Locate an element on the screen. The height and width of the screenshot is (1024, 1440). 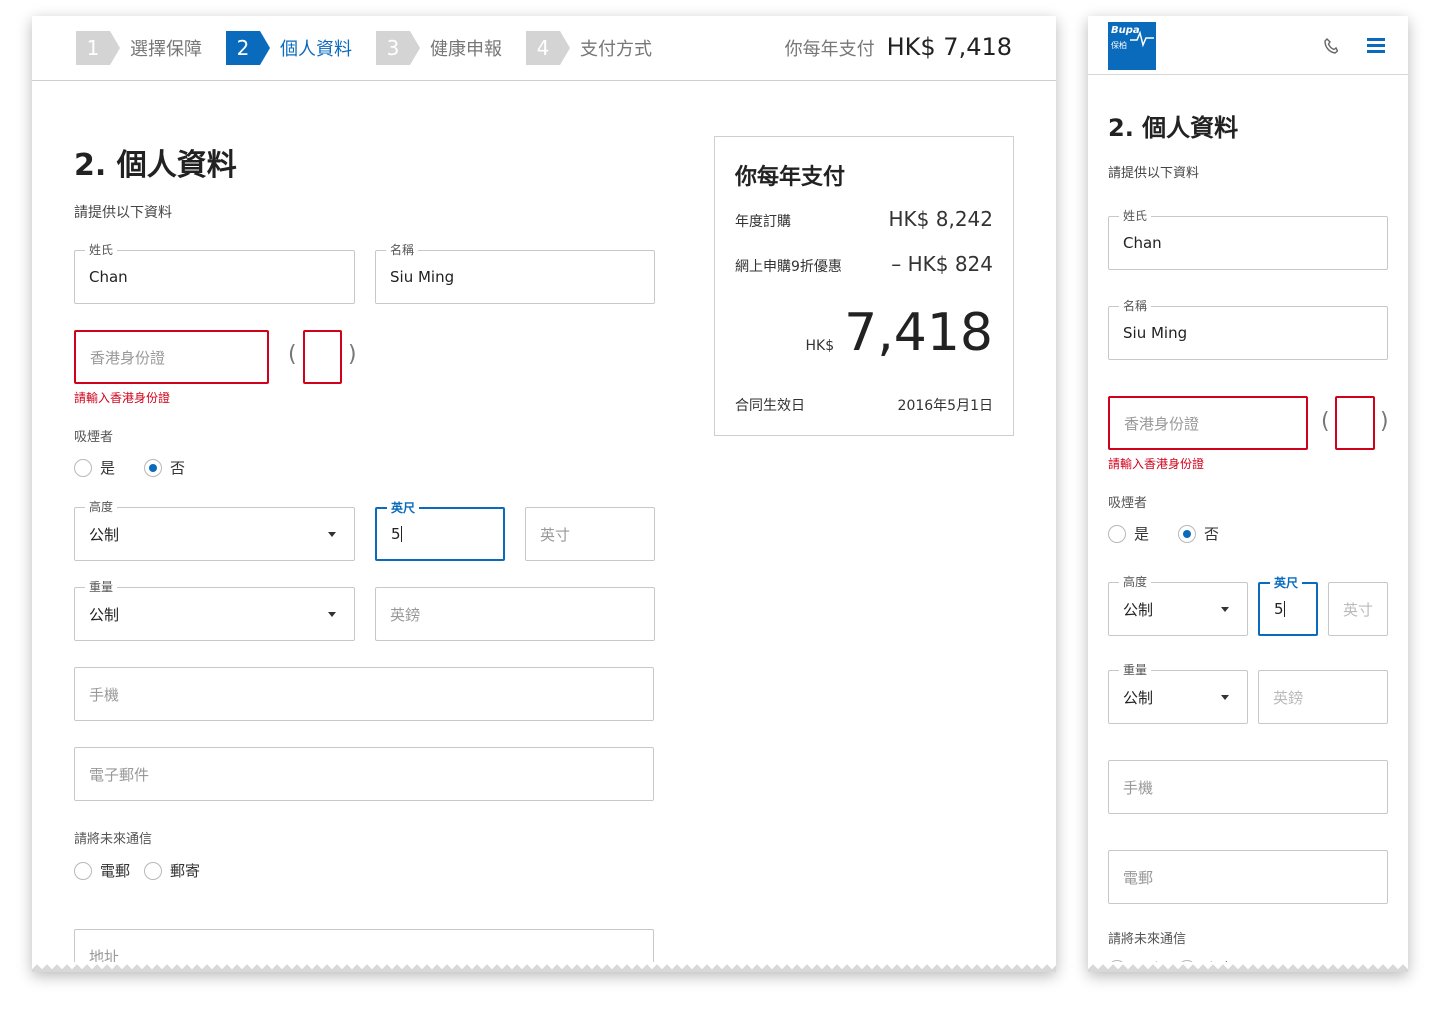
phone-icon is located at coordinates (1331, 46).